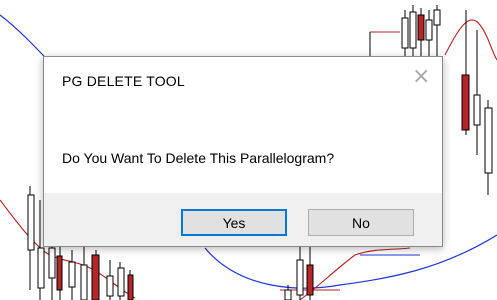 The width and height of the screenshot is (497, 300). Describe the element at coordinates (421, 77) in the screenshot. I see `close-icon: ×` at that location.